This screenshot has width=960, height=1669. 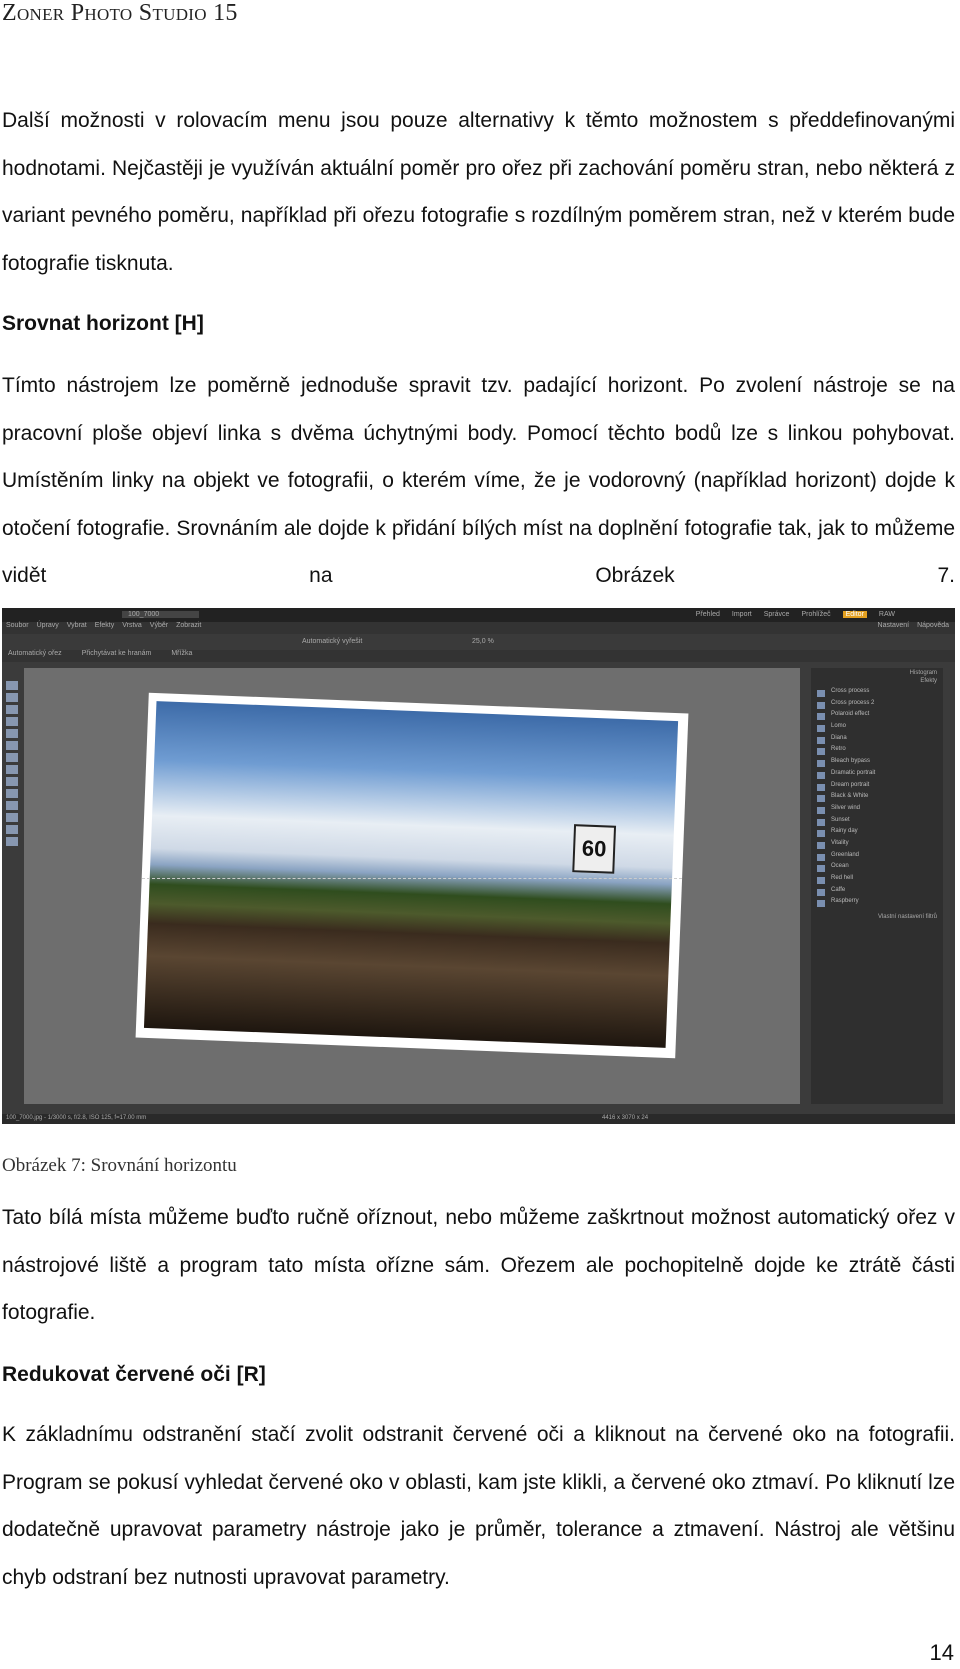 I want to click on page-number: 14, so click(x=941, y=1652).